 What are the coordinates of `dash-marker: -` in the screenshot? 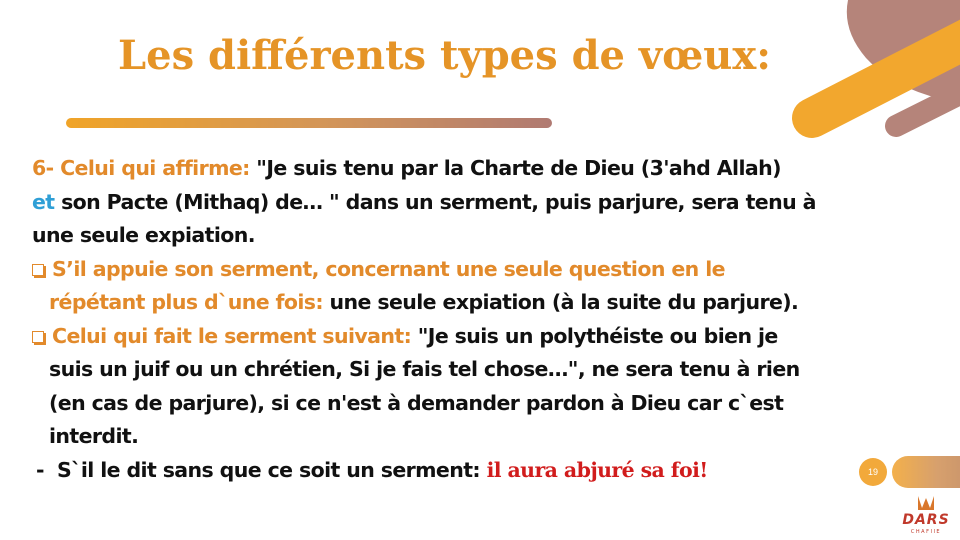 It's located at (40, 469).